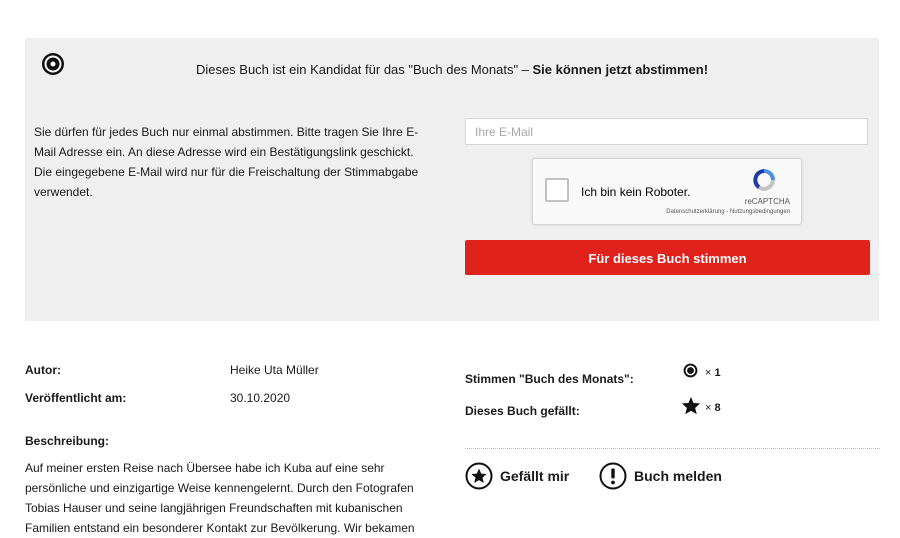  What do you see at coordinates (636, 192) in the screenshot?
I see `recaptcha-label: Ich bin kein Roboter.` at bounding box center [636, 192].